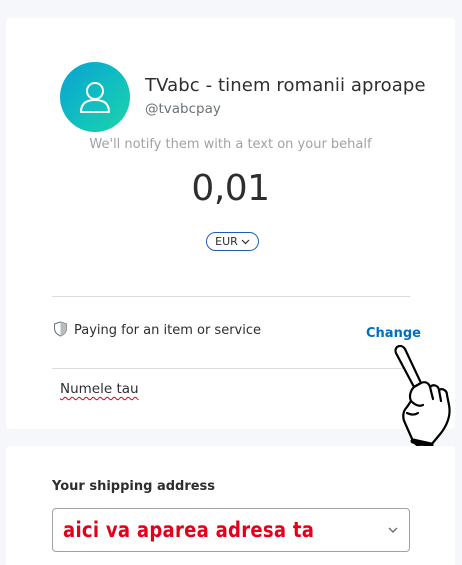 This screenshot has height=565, width=462. What do you see at coordinates (285, 85) in the screenshot?
I see `recipient-name: TVabc - tinem romanii aproape` at bounding box center [285, 85].